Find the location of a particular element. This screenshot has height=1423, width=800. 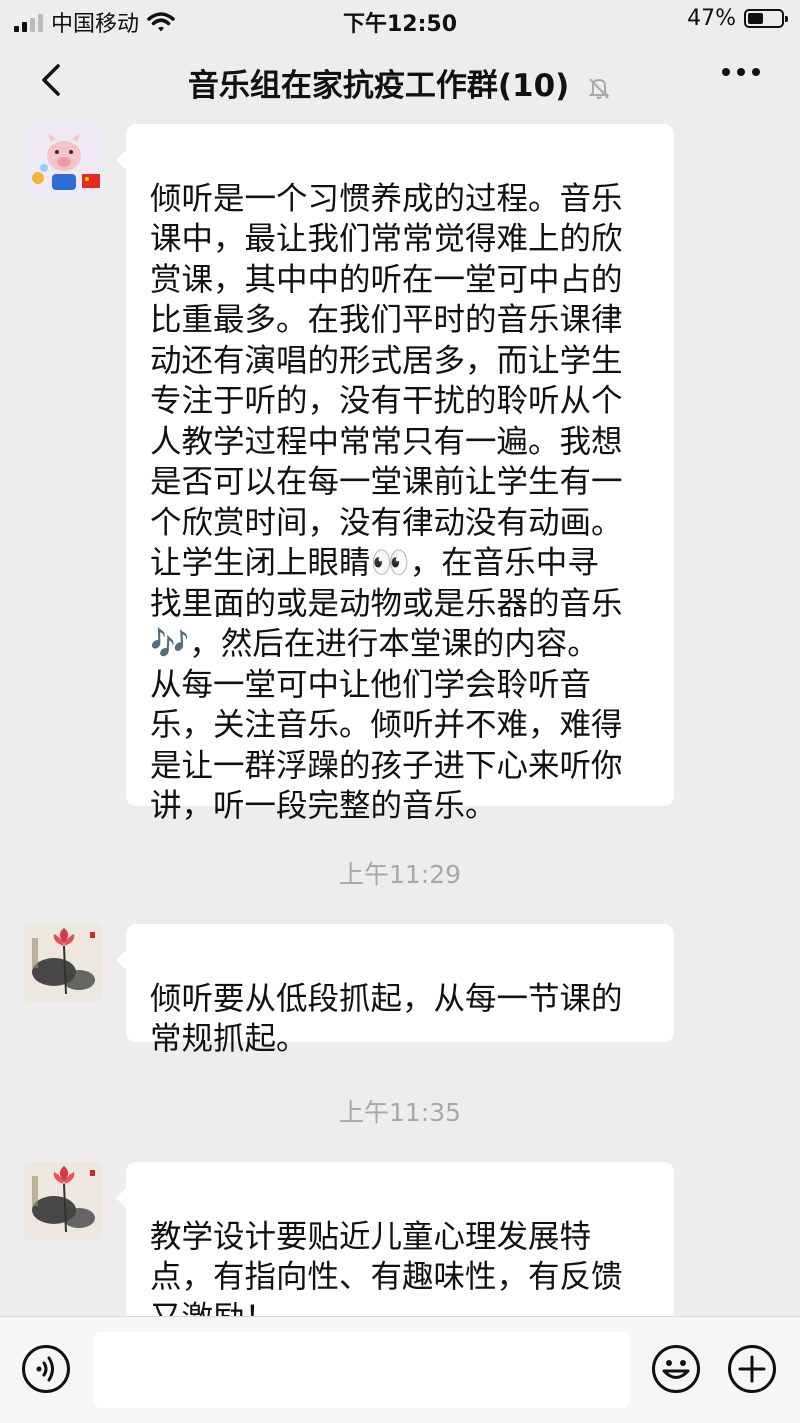

battery-icon is located at coordinates (766, 18).